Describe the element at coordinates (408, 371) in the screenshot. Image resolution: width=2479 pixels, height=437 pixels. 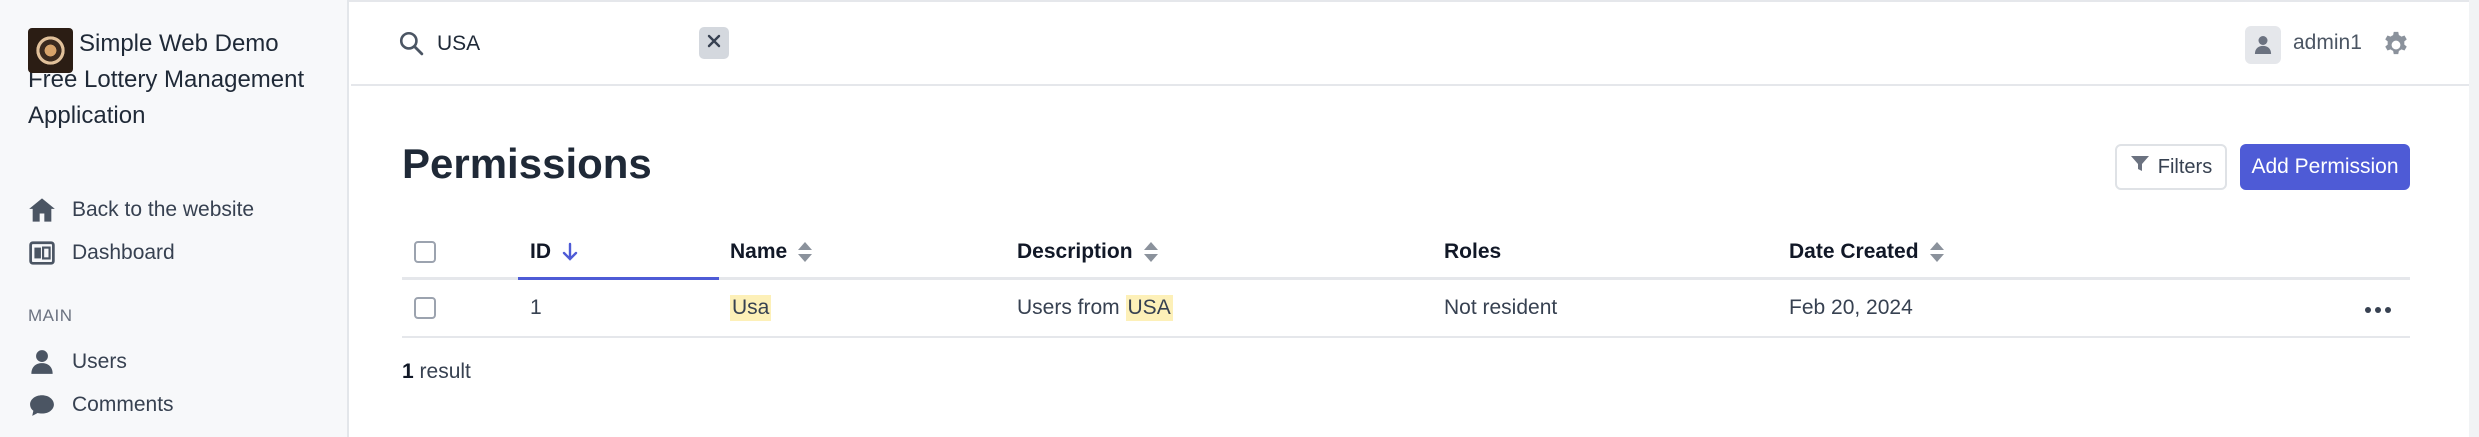
I see `result-number: 1` at that location.